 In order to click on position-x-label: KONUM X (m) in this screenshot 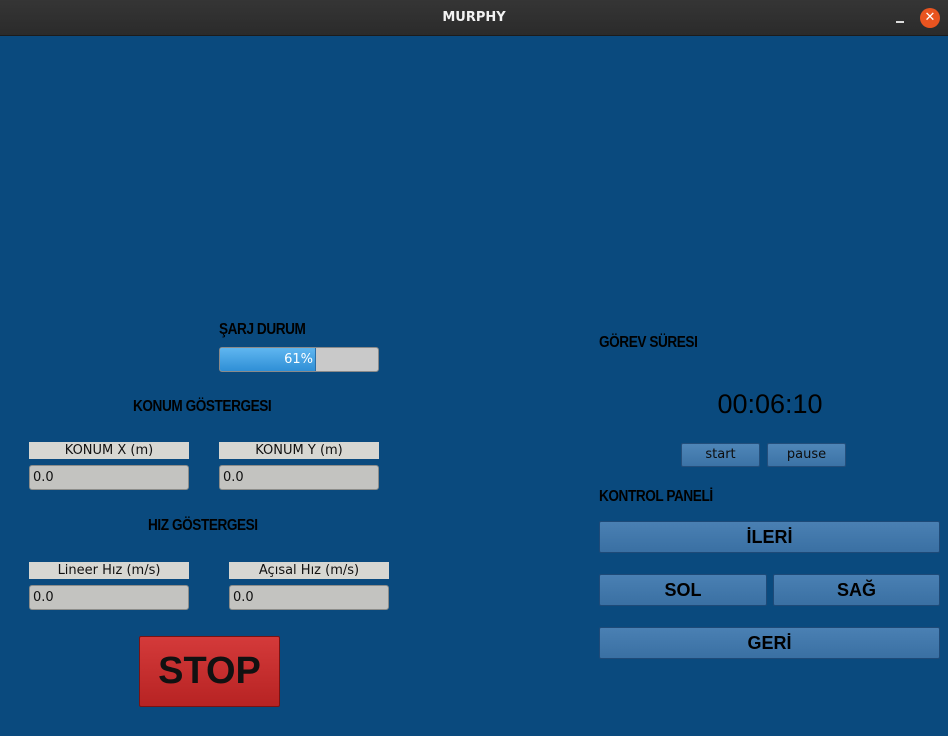, I will do `click(109, 450)`.